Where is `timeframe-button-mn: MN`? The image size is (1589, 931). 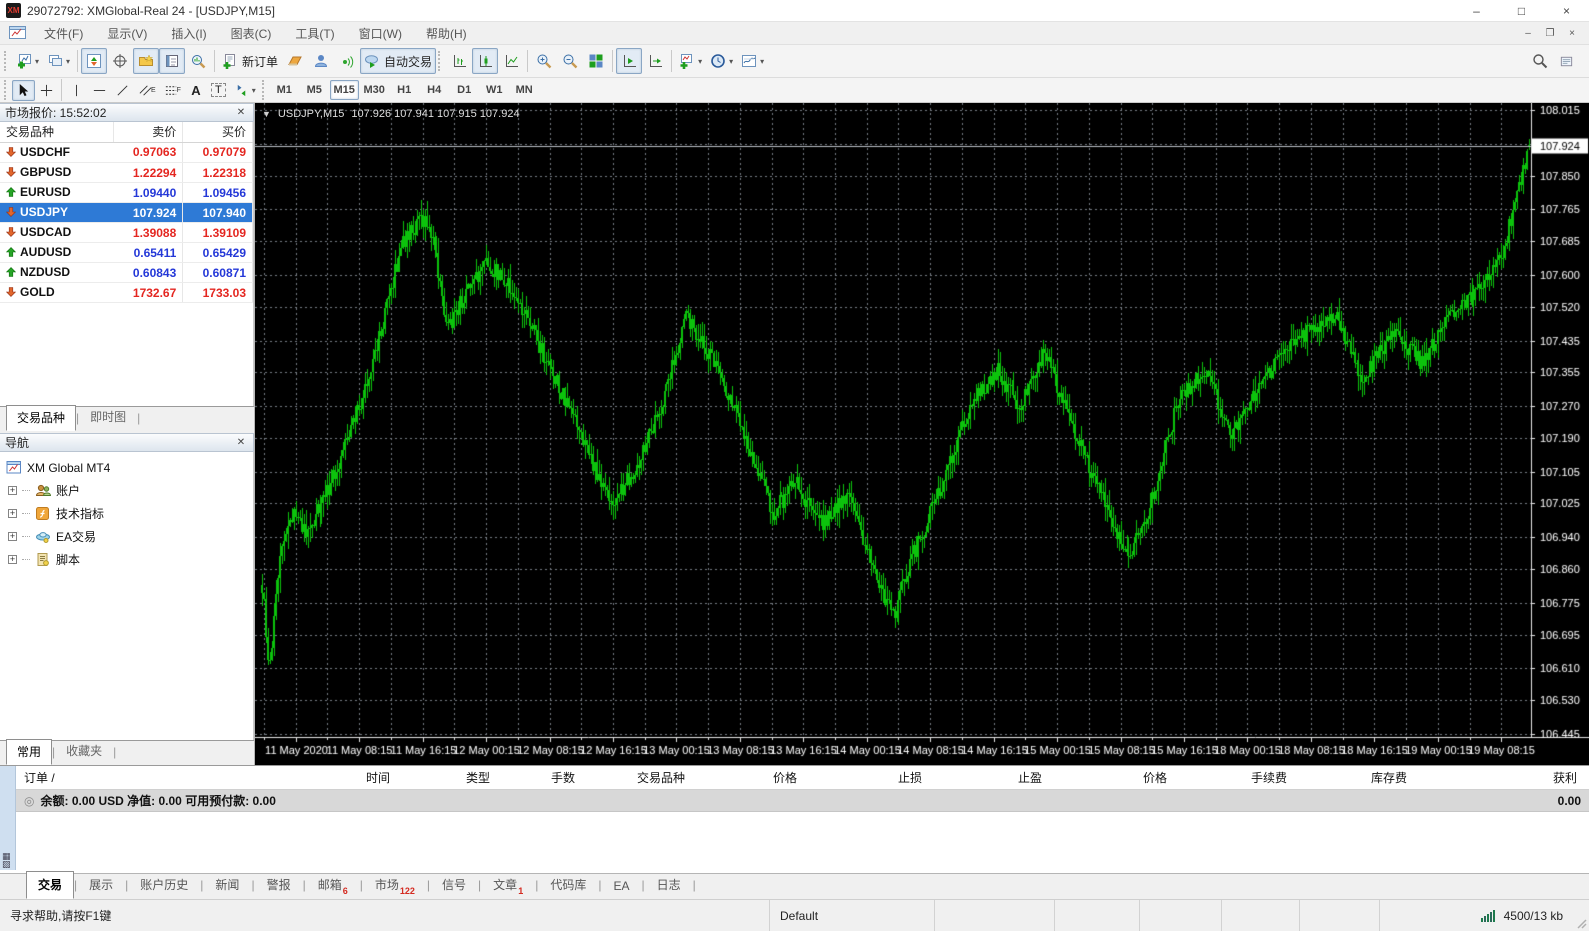 timeframe-button-mn: MN is located at coordinates (524, 90).